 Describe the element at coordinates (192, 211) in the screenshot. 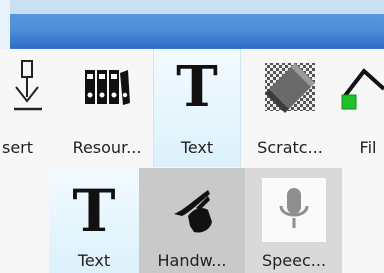

I see `handwriting-icon` at that location.